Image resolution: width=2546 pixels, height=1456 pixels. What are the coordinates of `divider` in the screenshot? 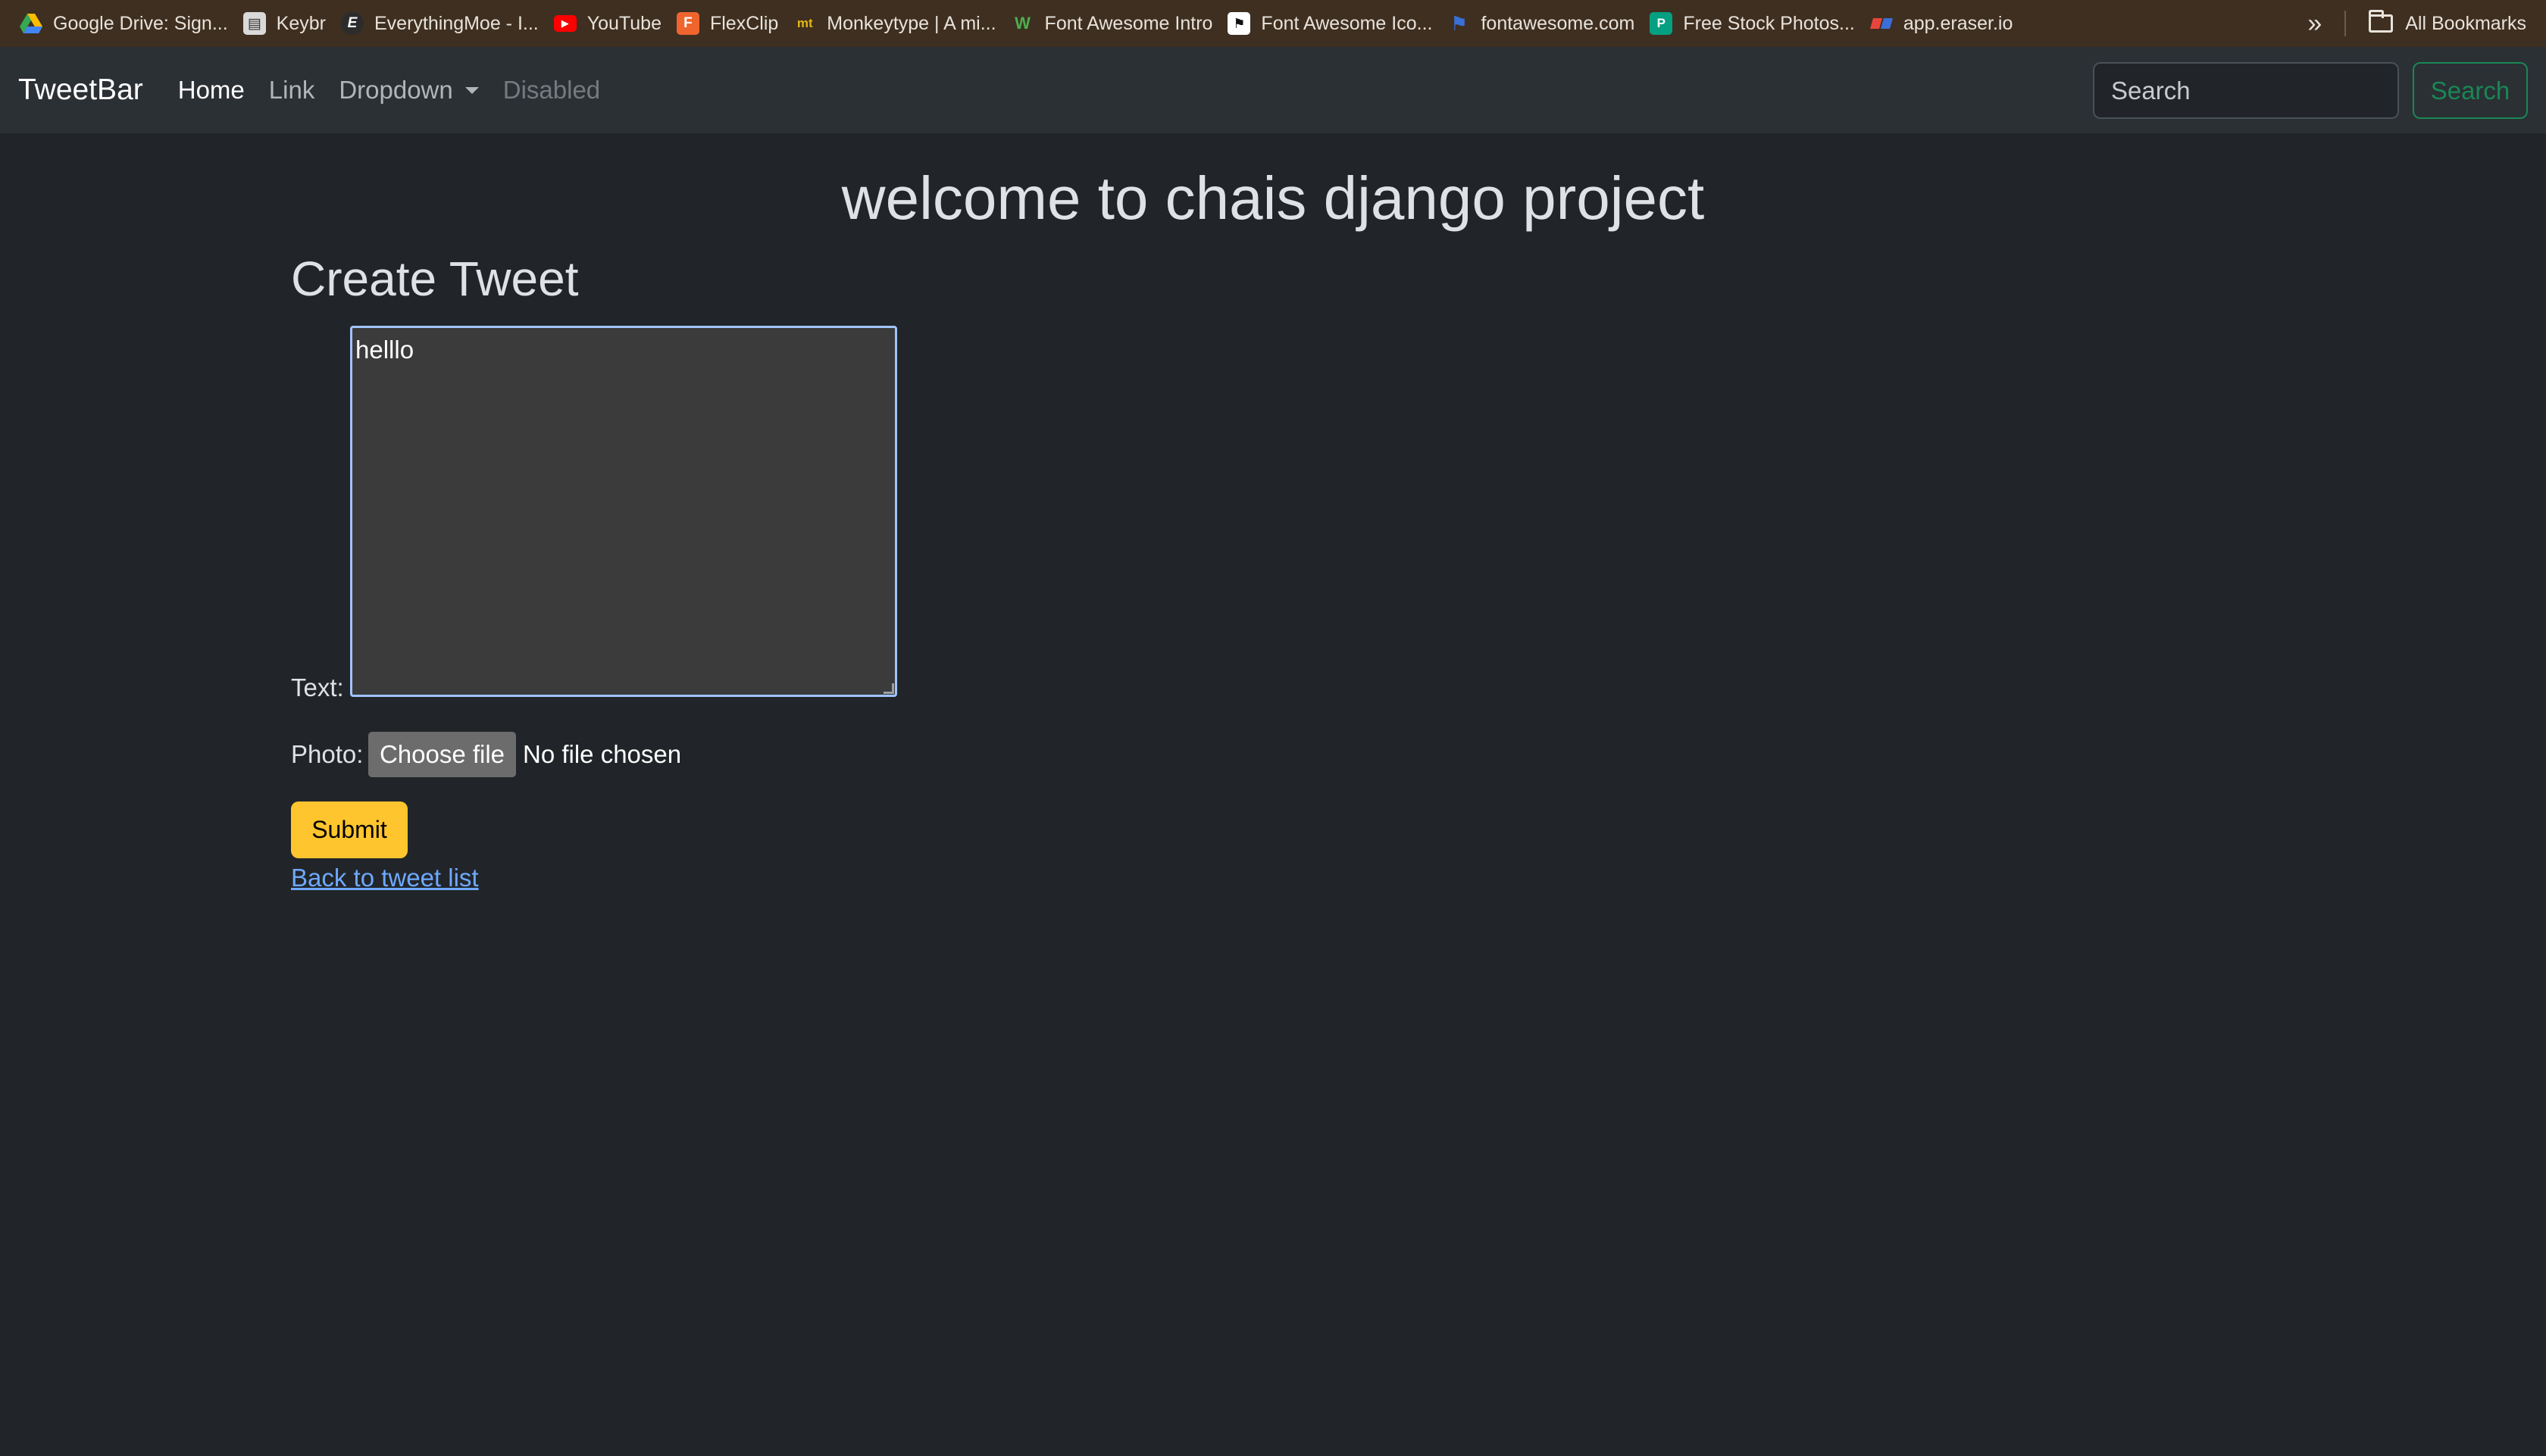 It's located at (2345, 23).